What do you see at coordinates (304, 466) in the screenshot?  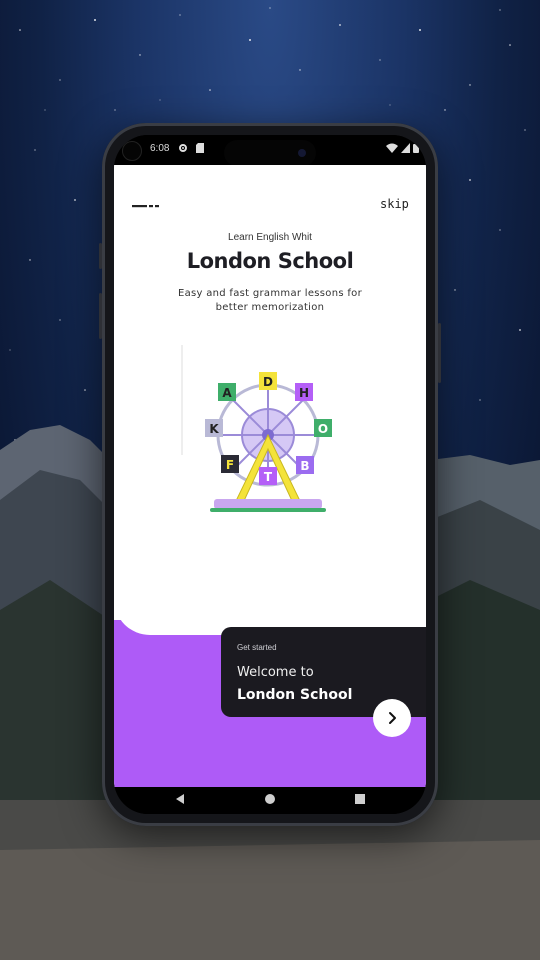 I see `letter-tile: B` at bounding box center [304, 466].